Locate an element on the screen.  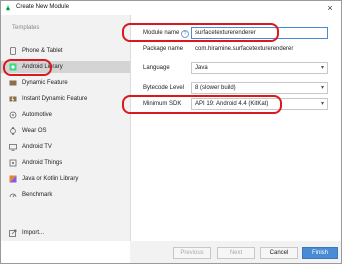
sidebar-item-java-kotlin-library: Java or Kotlin Library is located at coordinates (65, 179).